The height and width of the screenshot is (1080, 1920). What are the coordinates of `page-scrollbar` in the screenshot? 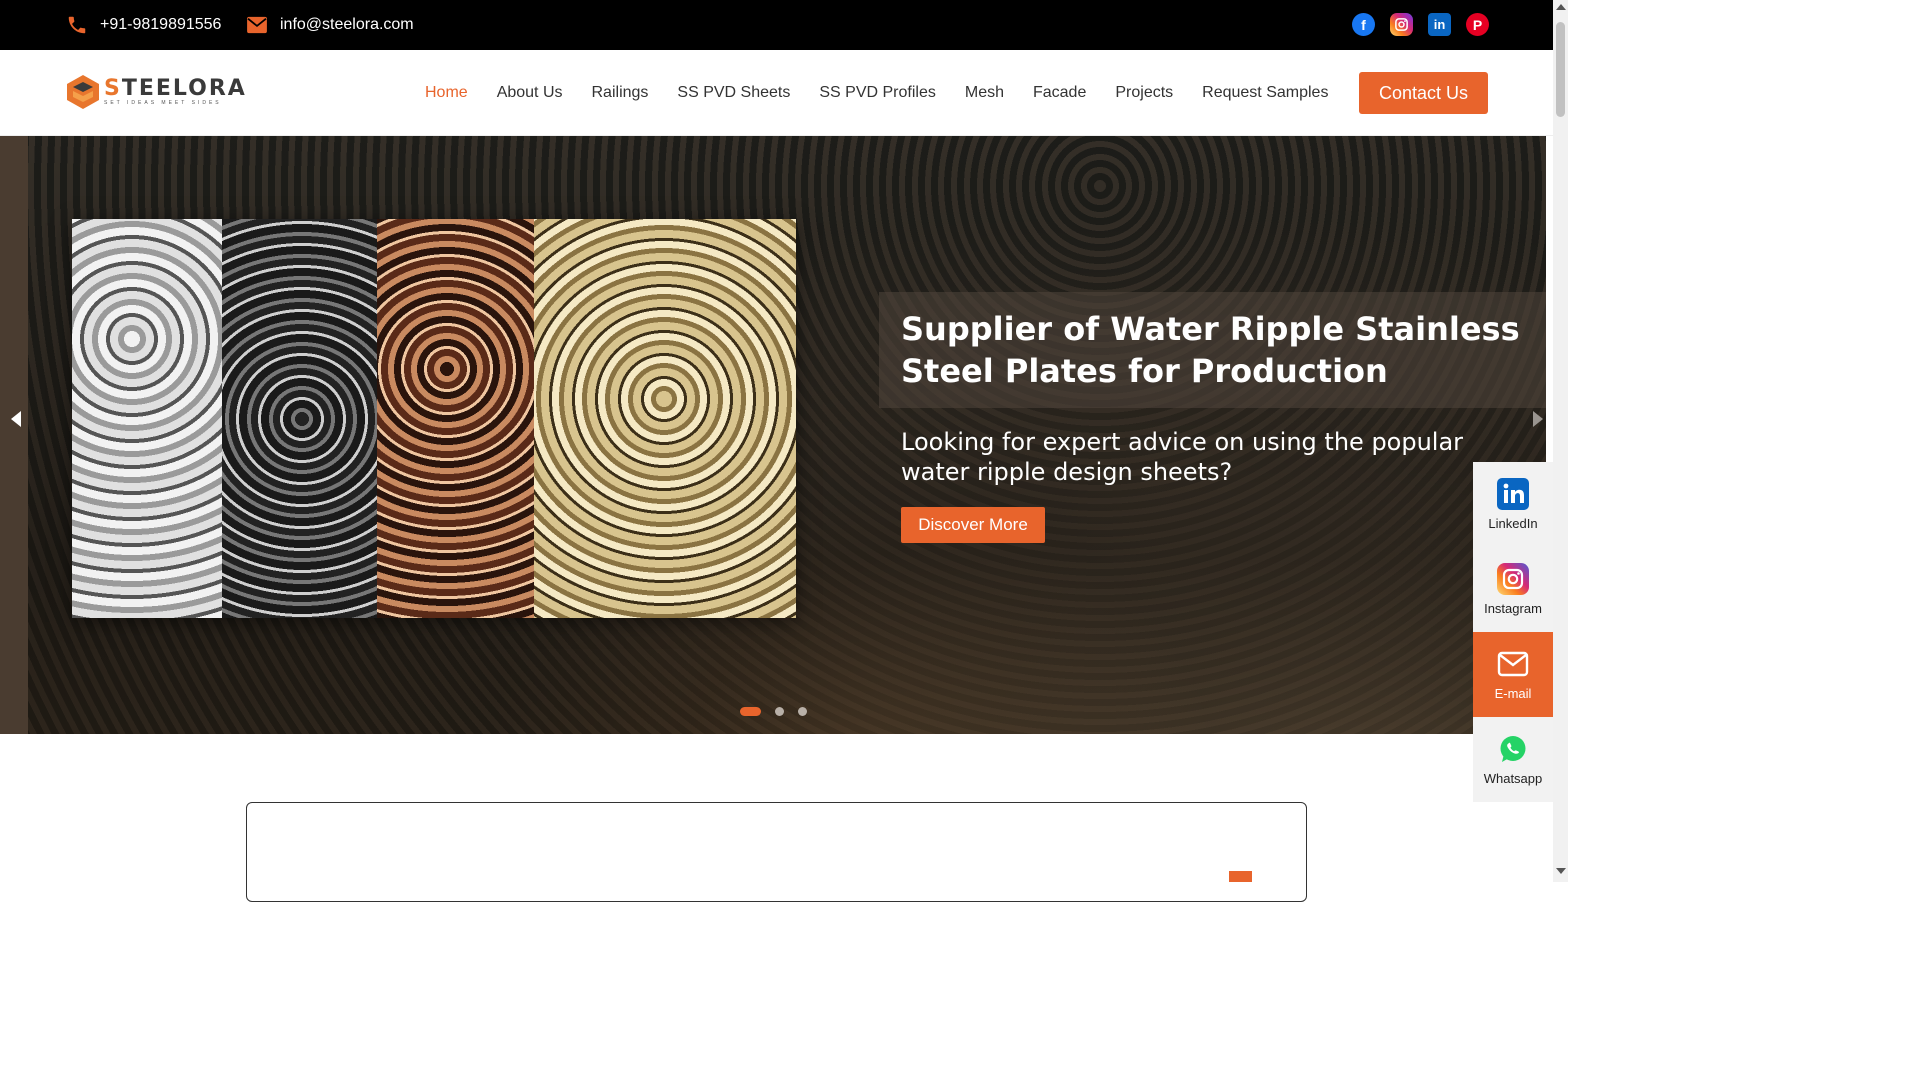 It's located at (1560, 441).